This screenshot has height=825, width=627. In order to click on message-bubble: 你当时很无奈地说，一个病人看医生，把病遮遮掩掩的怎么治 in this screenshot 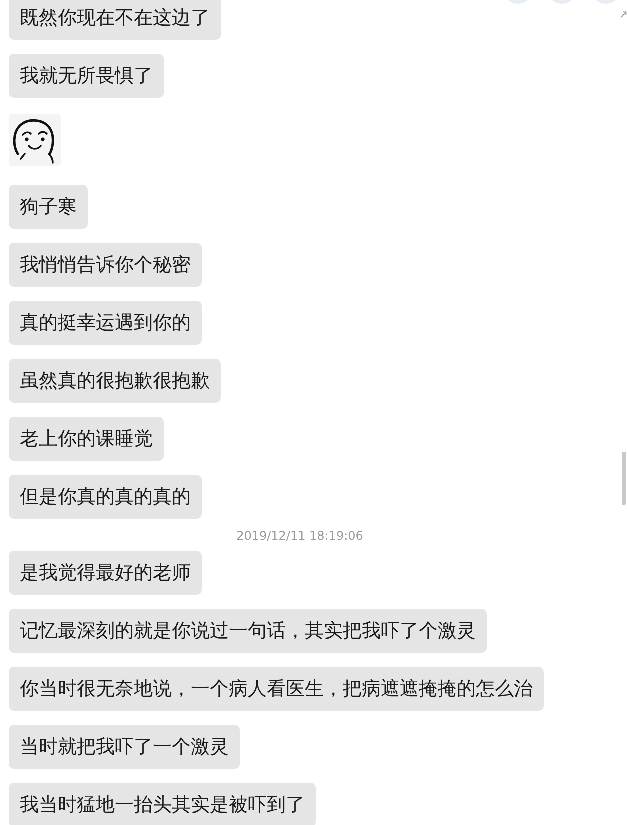, I will do `click(276, 689)`.